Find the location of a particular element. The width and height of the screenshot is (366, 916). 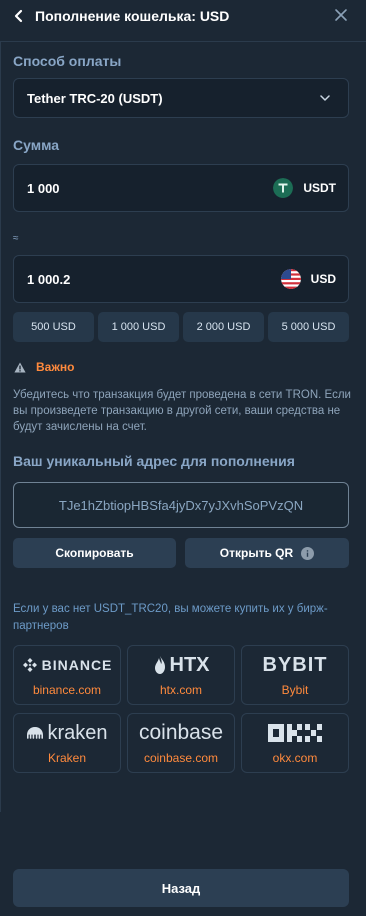

preset-1000-button: 1 000 USD is located at coordinates (138, 327).